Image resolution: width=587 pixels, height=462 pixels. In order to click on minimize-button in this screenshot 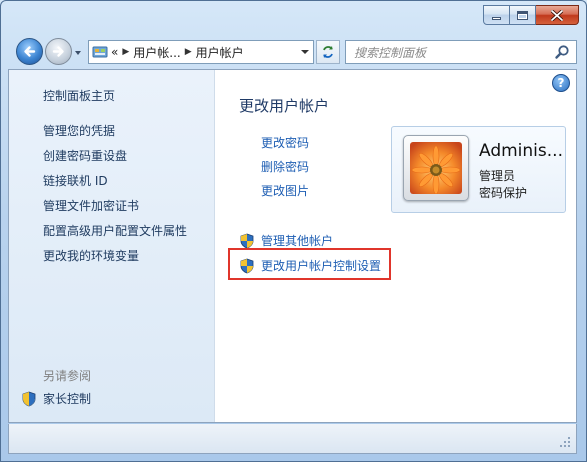, I will do `click(496, 15)`.